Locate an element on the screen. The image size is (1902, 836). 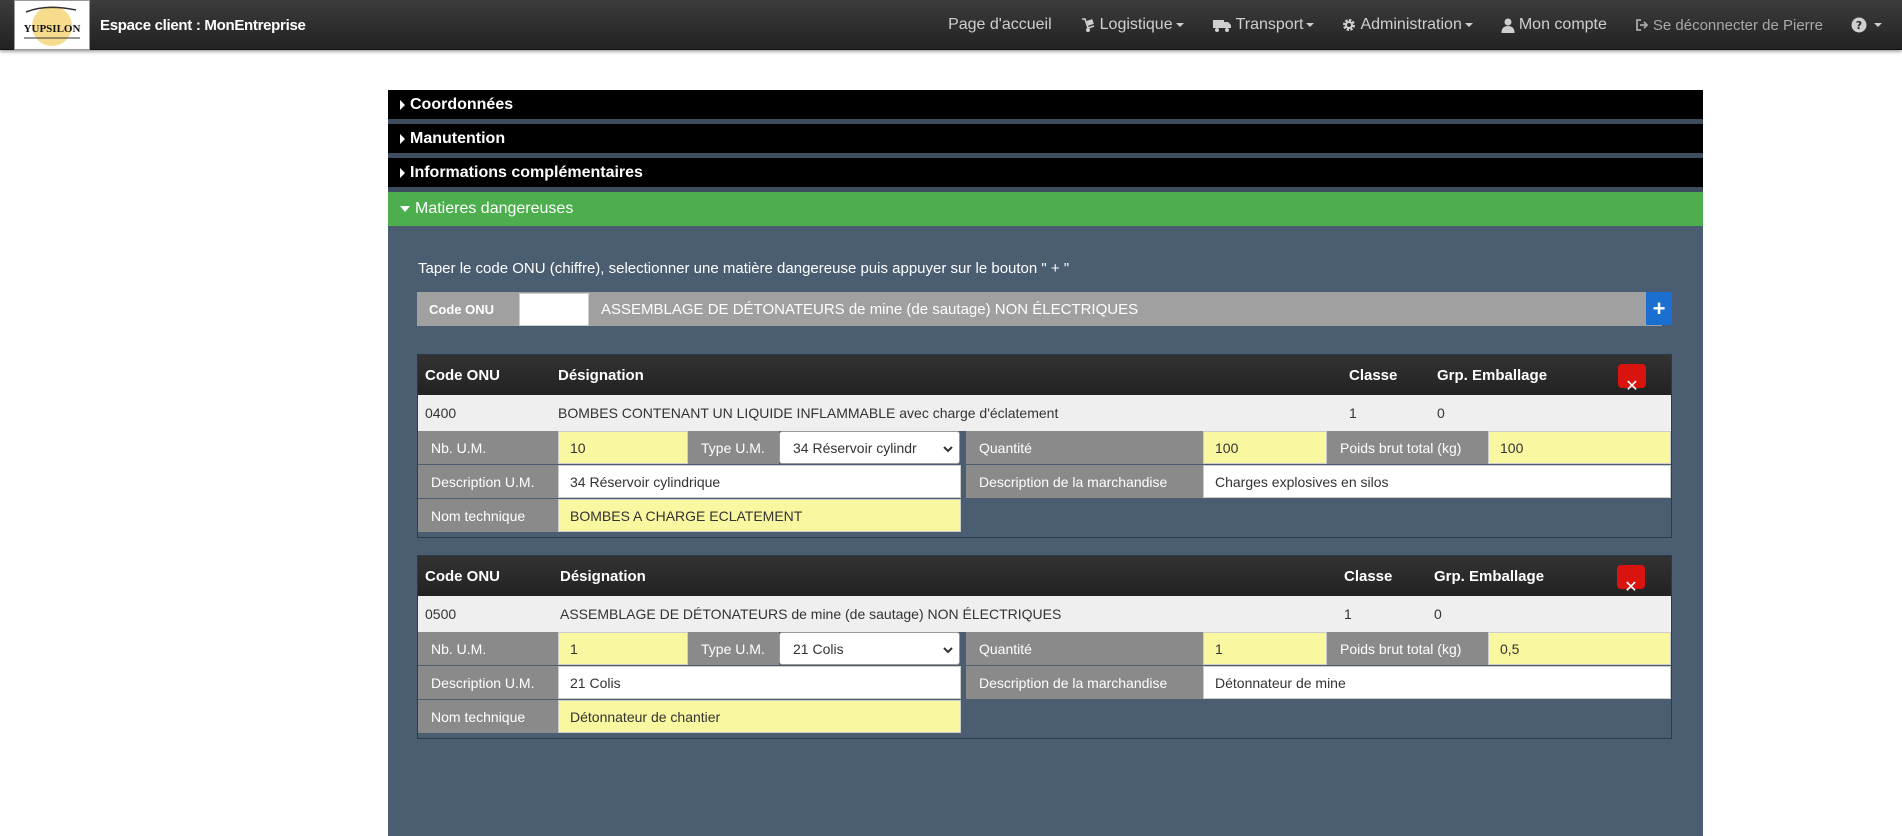
nav-logistique: Logistique is located at coordinates (1132, 25).